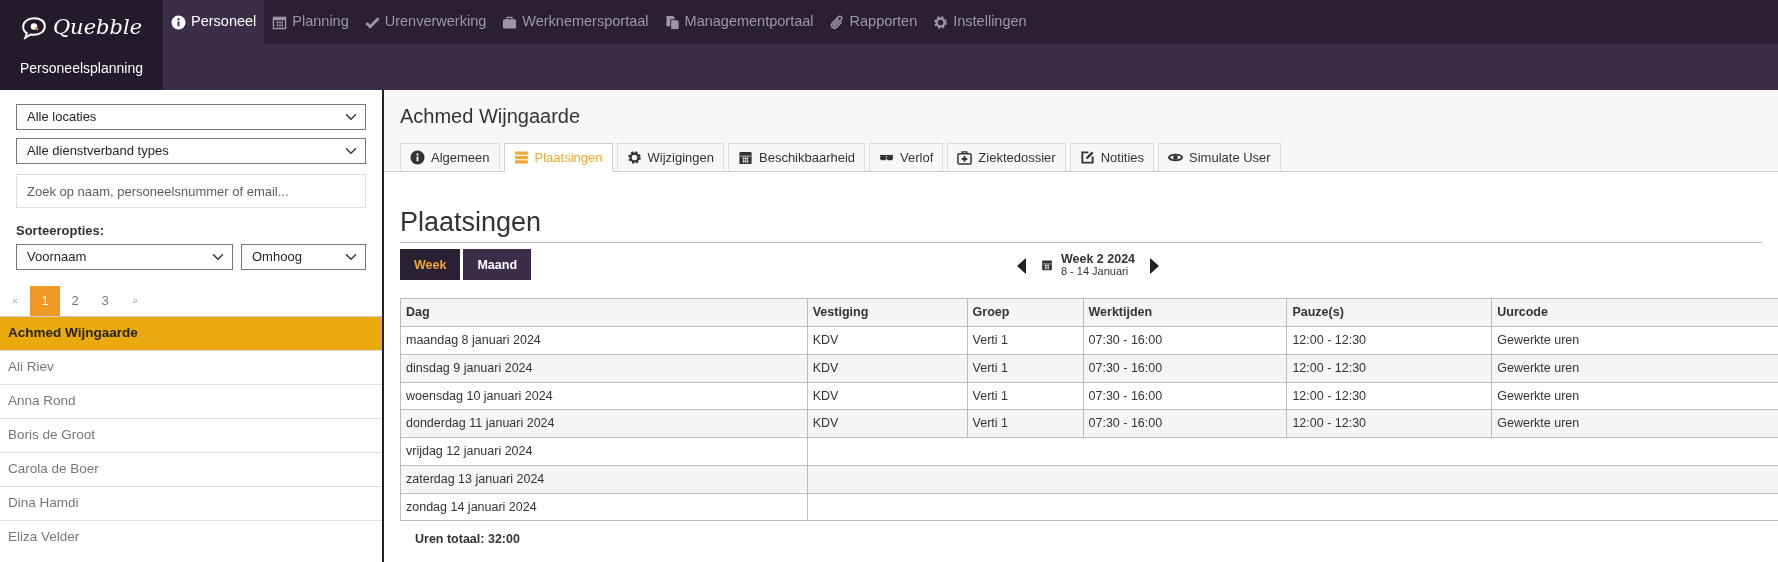  Describe the element at coordinates (214, 22) in the screenshot. I see `nav-item: Personeel` at that location.